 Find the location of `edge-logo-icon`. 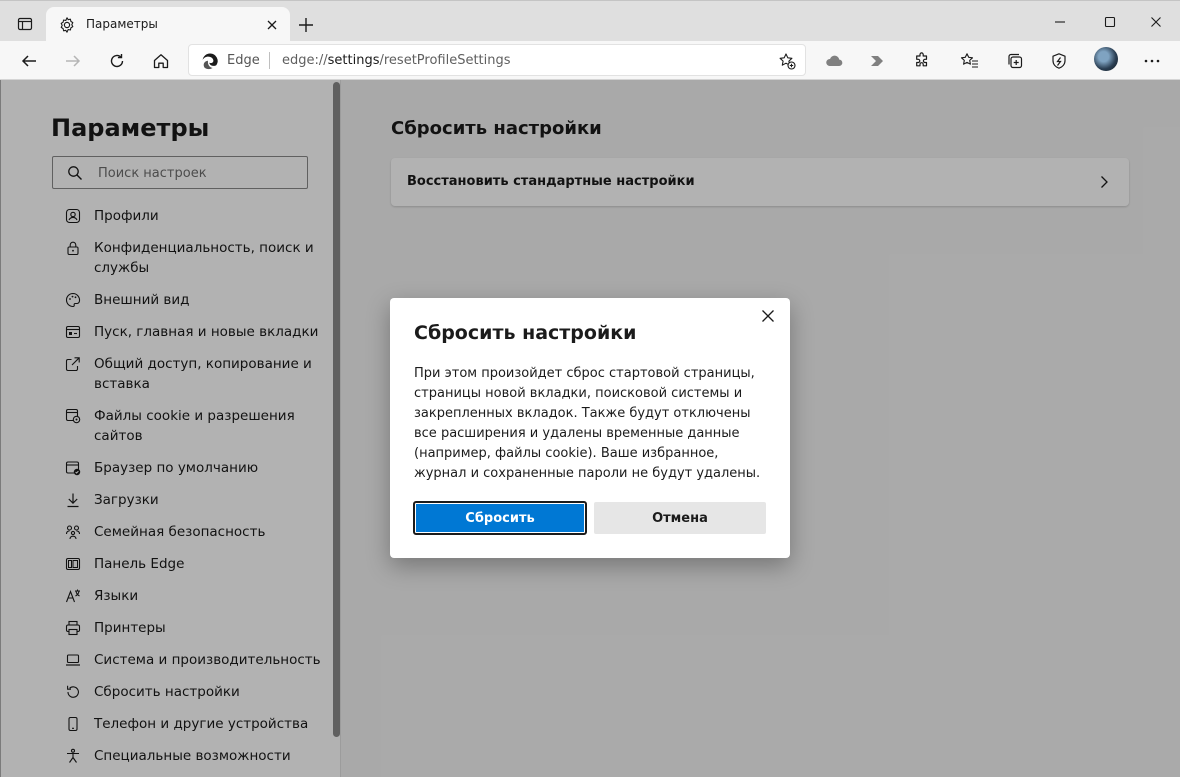

edge-logo-icon is located at coordinates (210, 61).